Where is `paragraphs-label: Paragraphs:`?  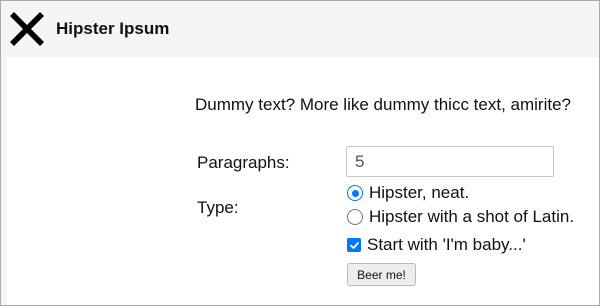 paragraphs-label: Paragraphs: is located at coordinates (243, 162).